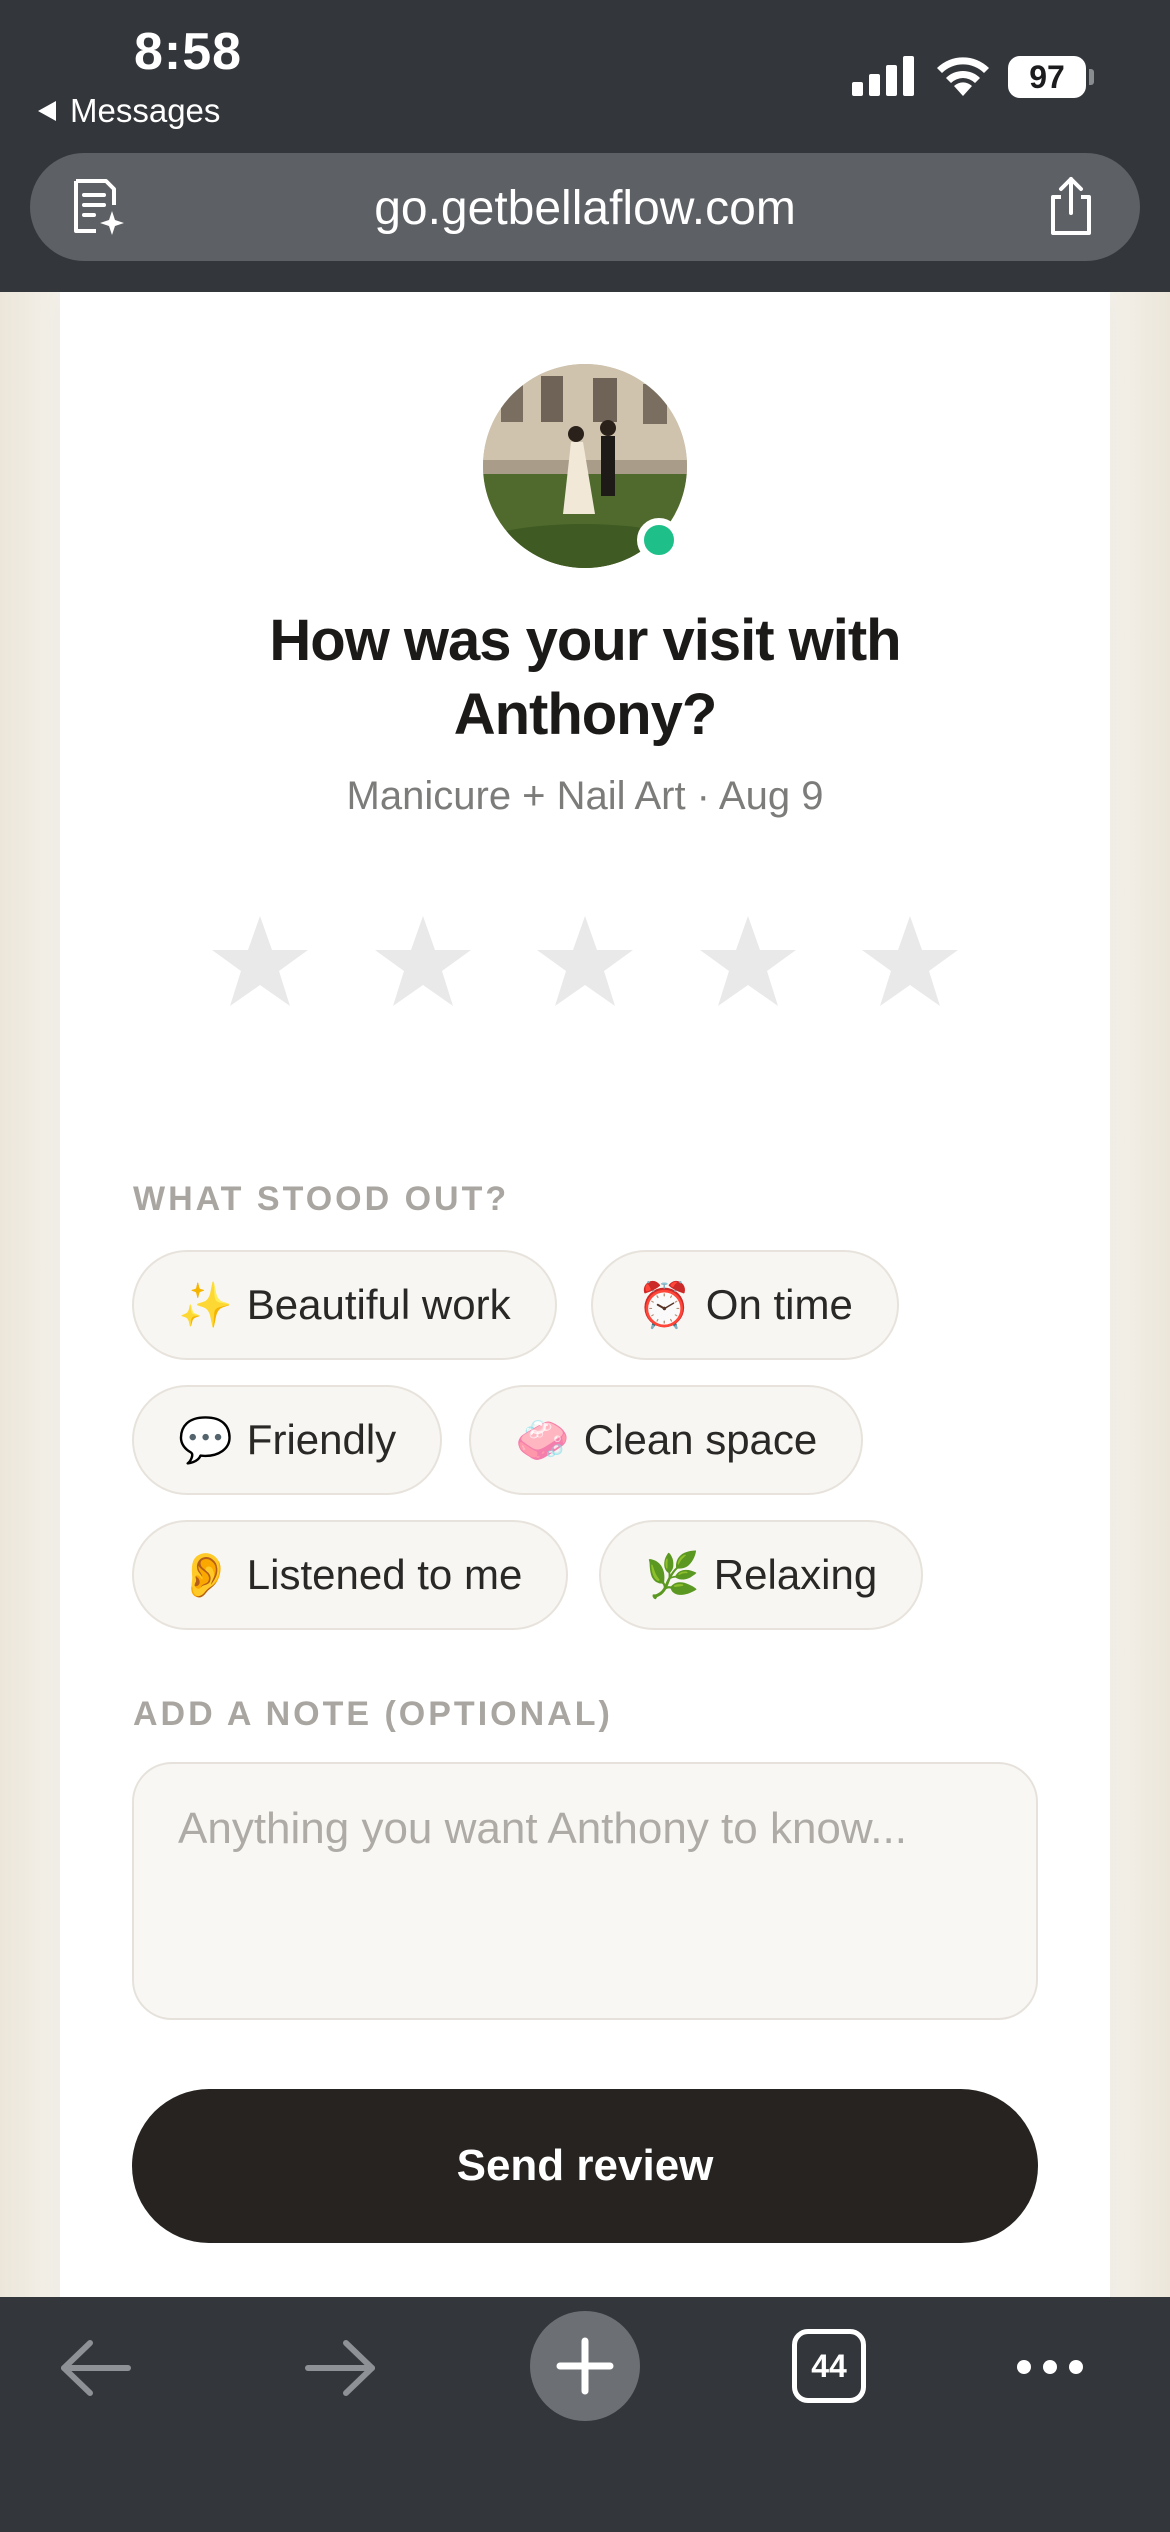  What do you see at coordinates (585, 796) in the screenshot?
I see `service-subtitle: Manicure + Nail Art · Aug 9` at bounding box center [585, 796].